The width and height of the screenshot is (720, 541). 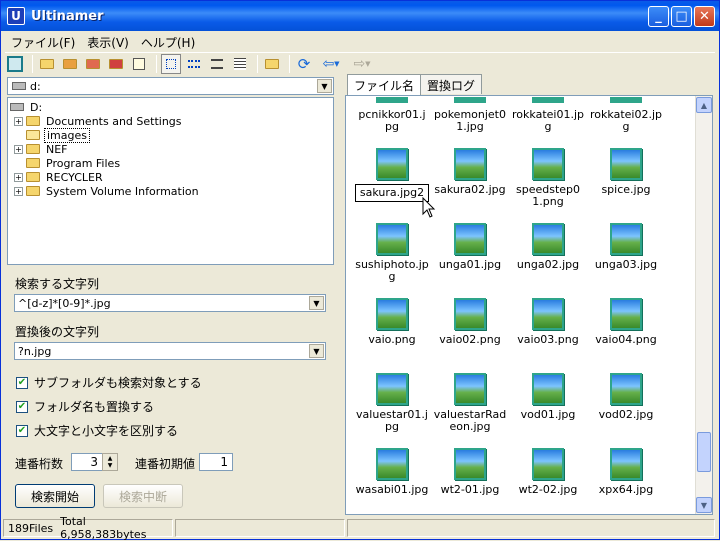 What do you see at coordinates (681, 16) in the screenshot?
I see `maximize-button: □` at bounding box center [681, 16].